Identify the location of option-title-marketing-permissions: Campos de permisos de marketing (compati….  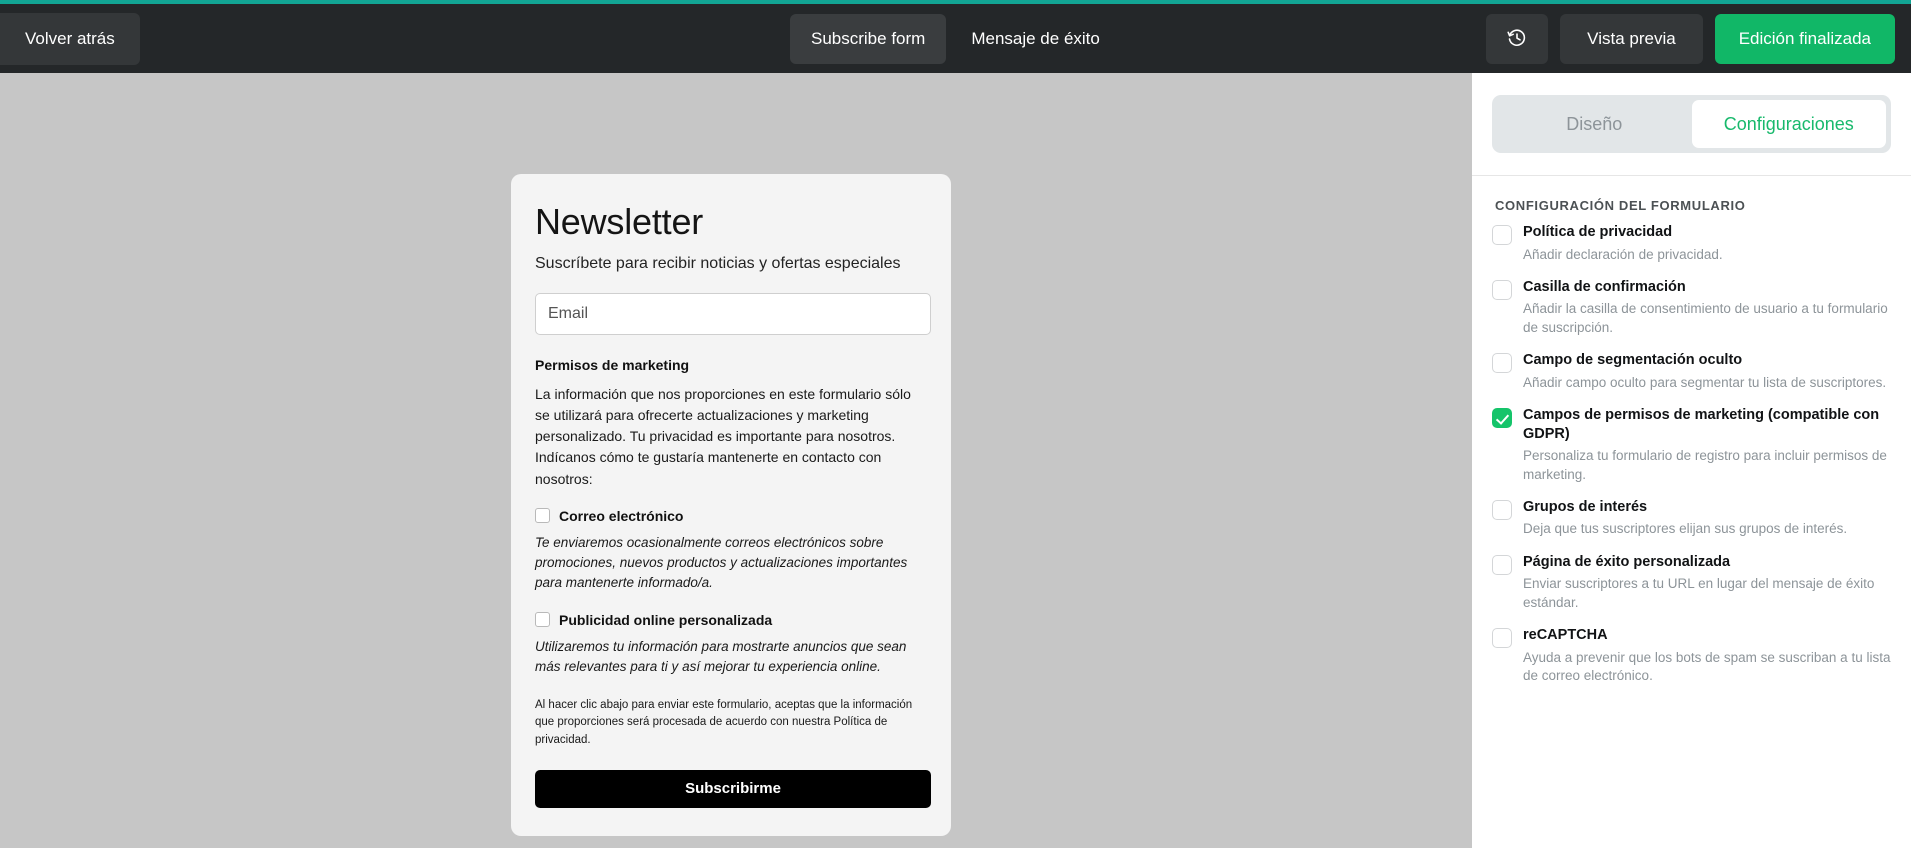
(1701, 424).